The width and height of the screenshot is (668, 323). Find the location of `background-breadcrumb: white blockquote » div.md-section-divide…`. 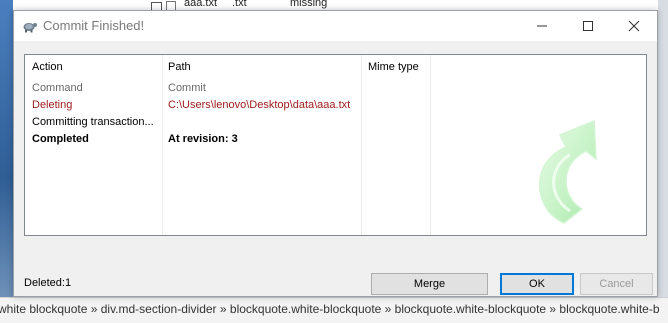

background-breadcrumb: white blockquote » div.md-section-divide… is located at coordinates (330, 309).